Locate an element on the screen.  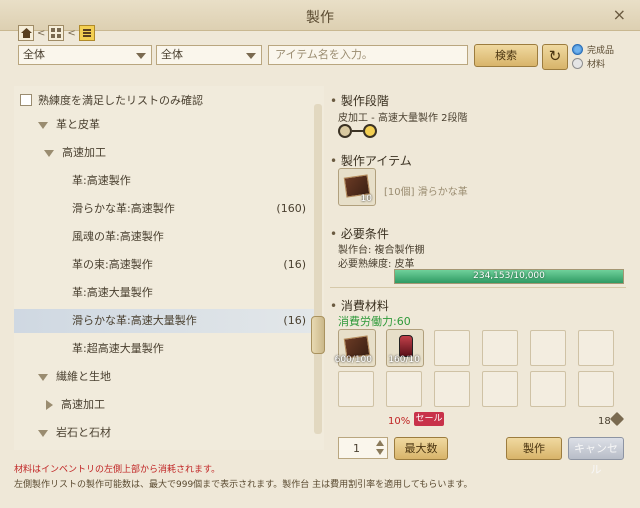
list-item: 革の束:高速製作 (16) is located at coordinates (164, 265).